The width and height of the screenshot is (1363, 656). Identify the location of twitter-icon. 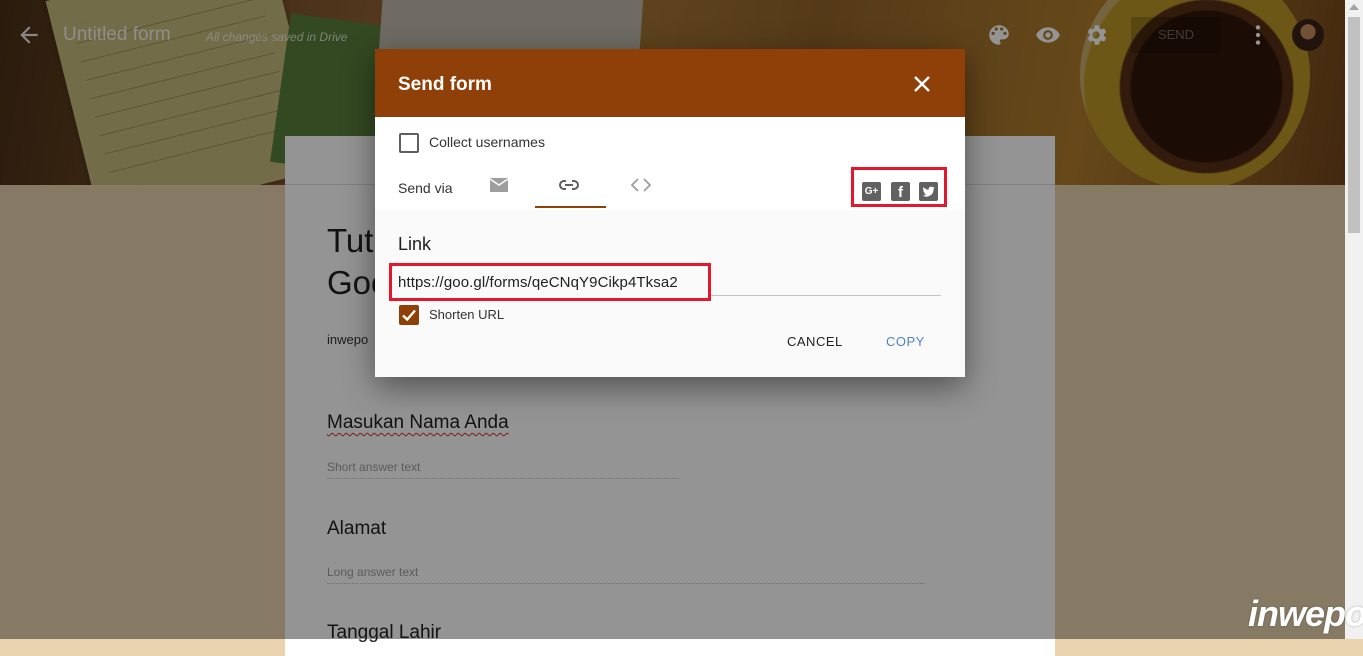
(928, 191).